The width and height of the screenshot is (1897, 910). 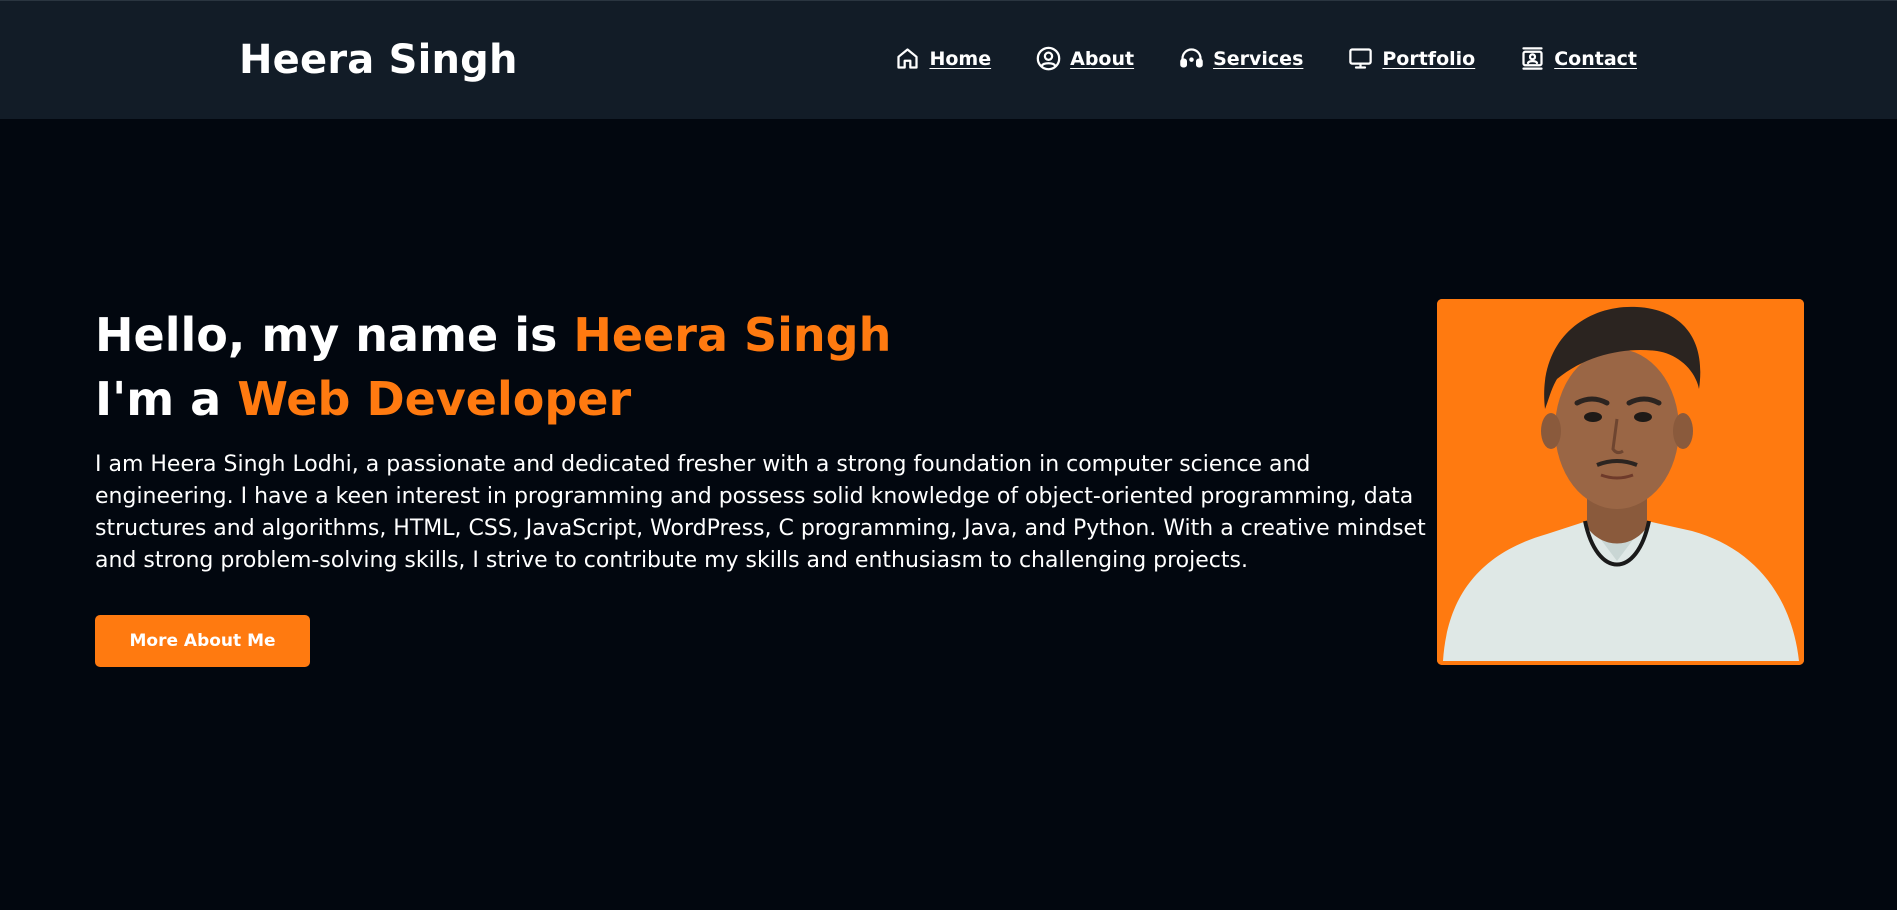 I want to click on hero-role: I'm a Web Developer, so click(x=765, y=399).